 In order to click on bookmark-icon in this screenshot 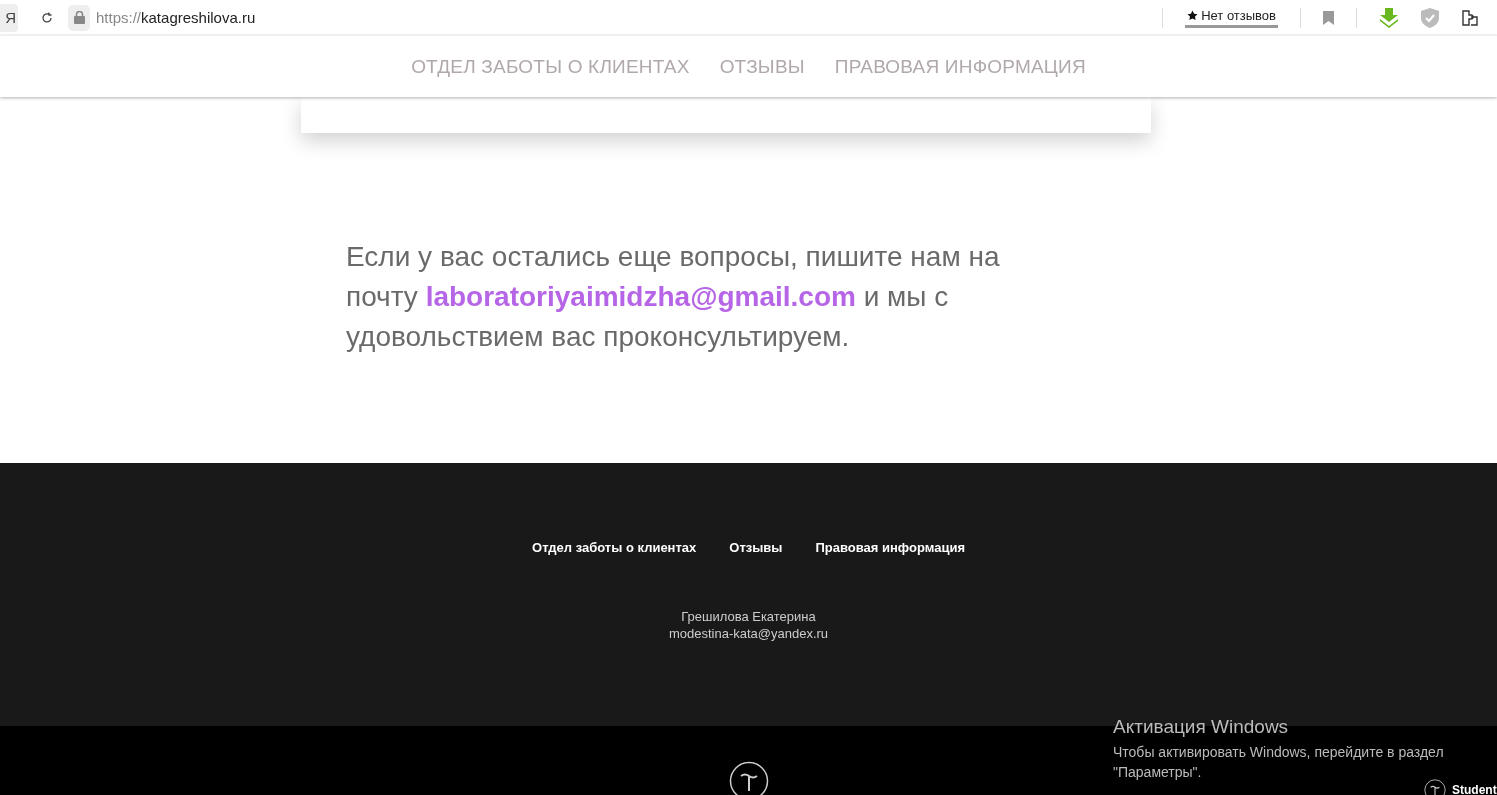, I will do `click(1328, 17)`.